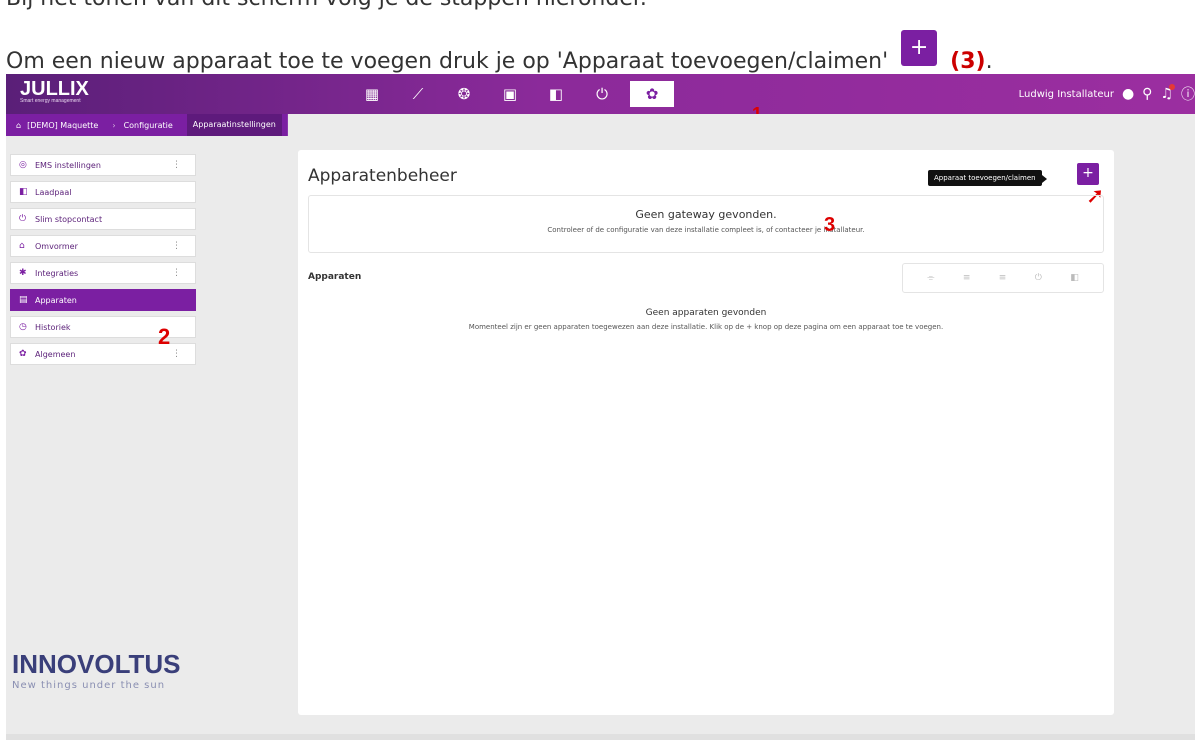  Describe the element at coordinates (382, 176) in the screenshot. I see `page-title: Apparatenbeheer` at that location.